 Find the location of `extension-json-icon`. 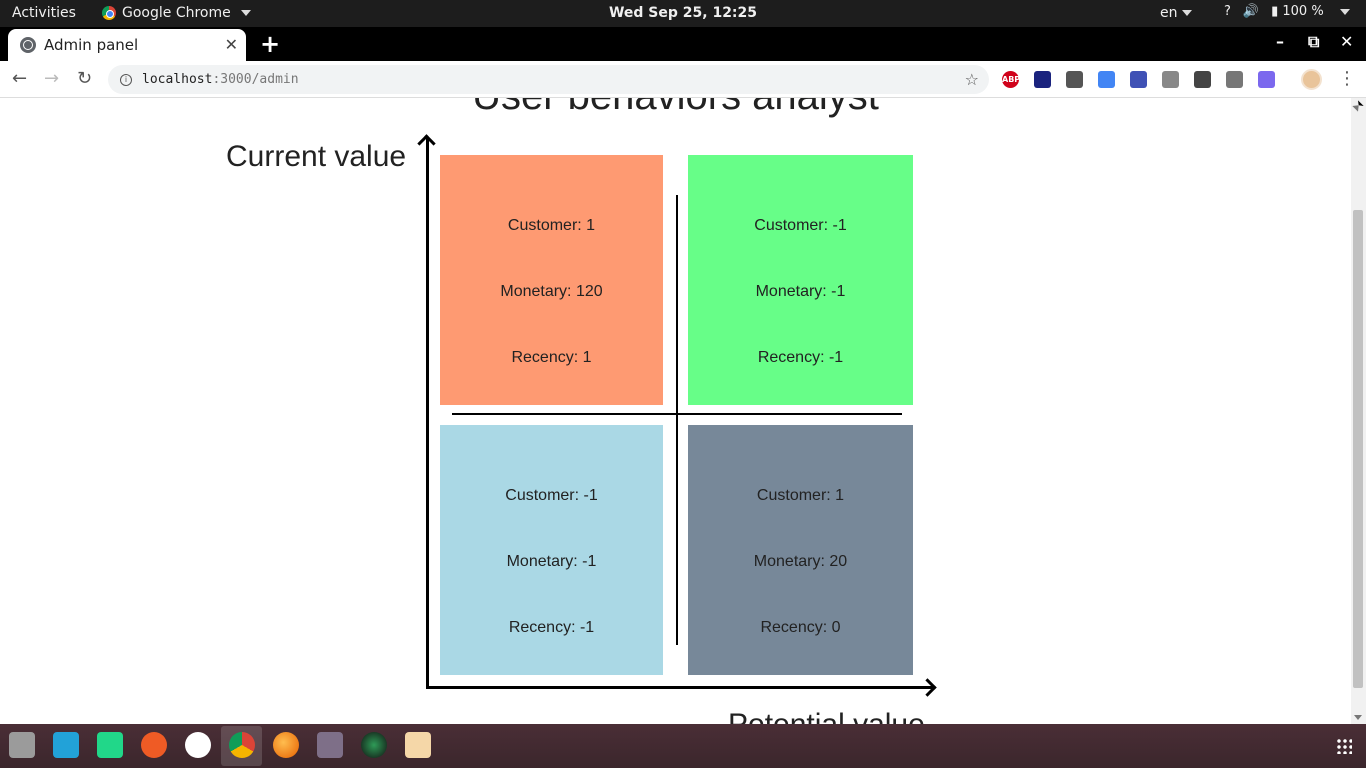

extension-json-icon is located at coordinates (1170, 79).